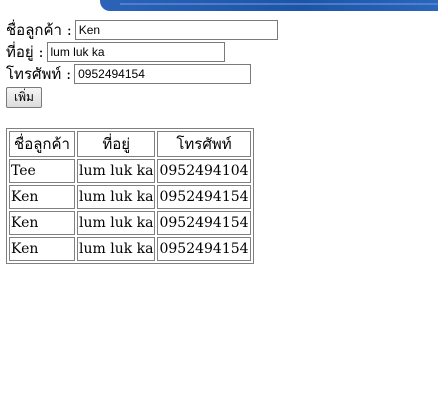 Image resolution: width=438 pixels, height=418 pixels. Describe the element at coordinates (39, 30) in the screenshot. I see `name-label: ชื่อลูกค้า :` at that location.